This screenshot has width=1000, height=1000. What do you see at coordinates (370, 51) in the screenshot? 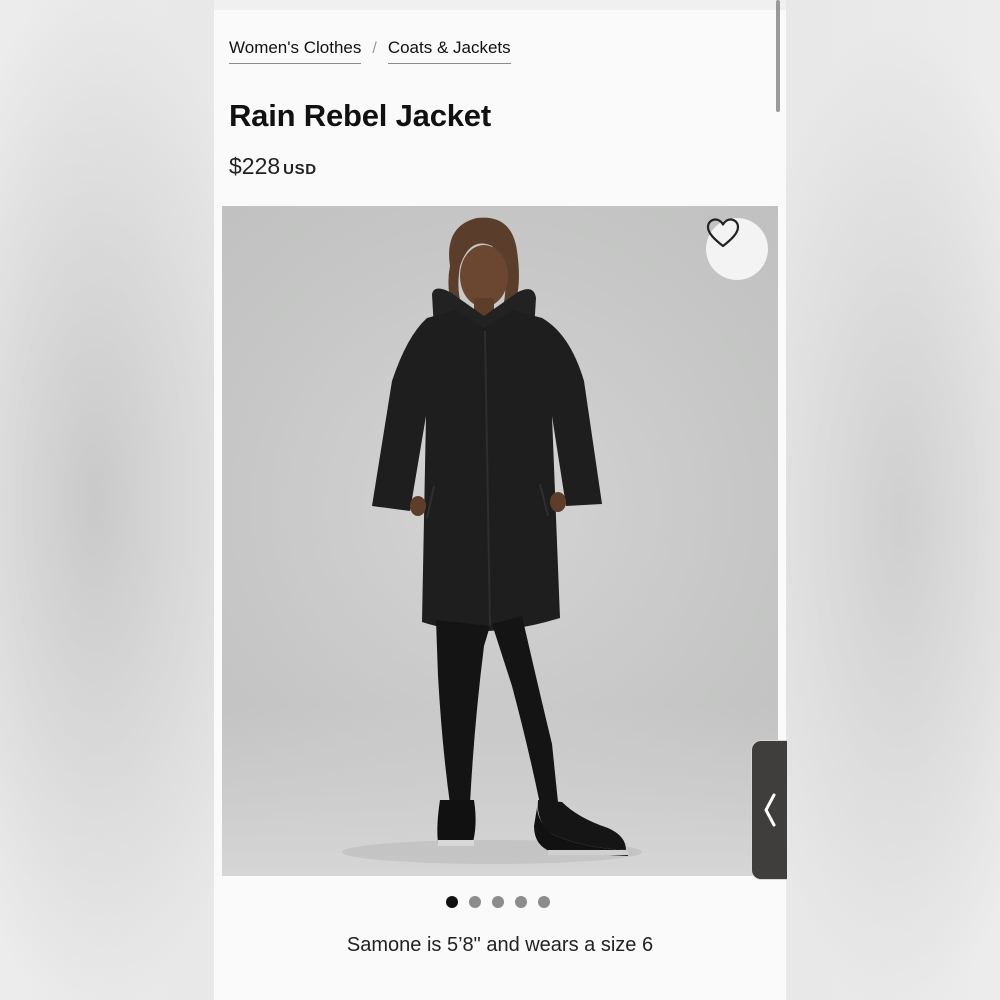
I see `breadcrumb: Women's Clothes / Coats & Jackets` at bounding box center [370, 51].